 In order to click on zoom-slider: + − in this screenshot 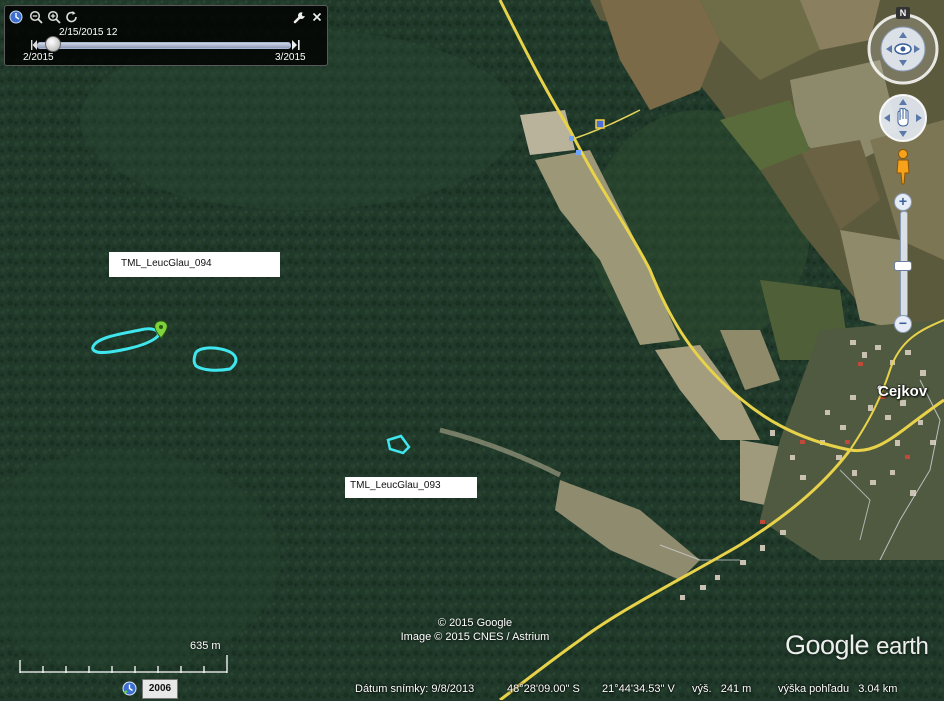, I will do `click(903, 263)`.